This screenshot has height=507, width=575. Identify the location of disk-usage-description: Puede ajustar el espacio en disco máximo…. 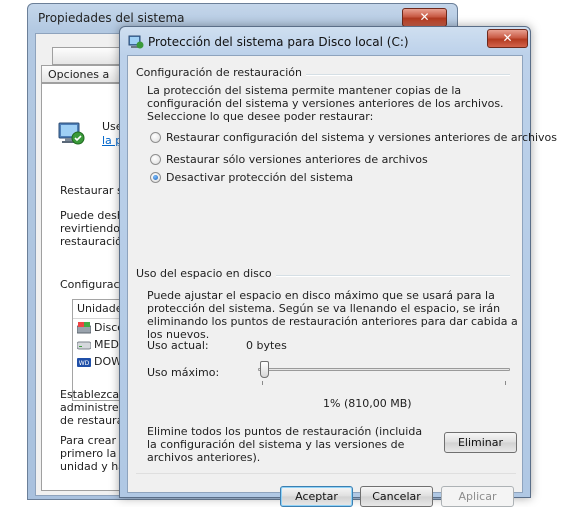
(332, 315).